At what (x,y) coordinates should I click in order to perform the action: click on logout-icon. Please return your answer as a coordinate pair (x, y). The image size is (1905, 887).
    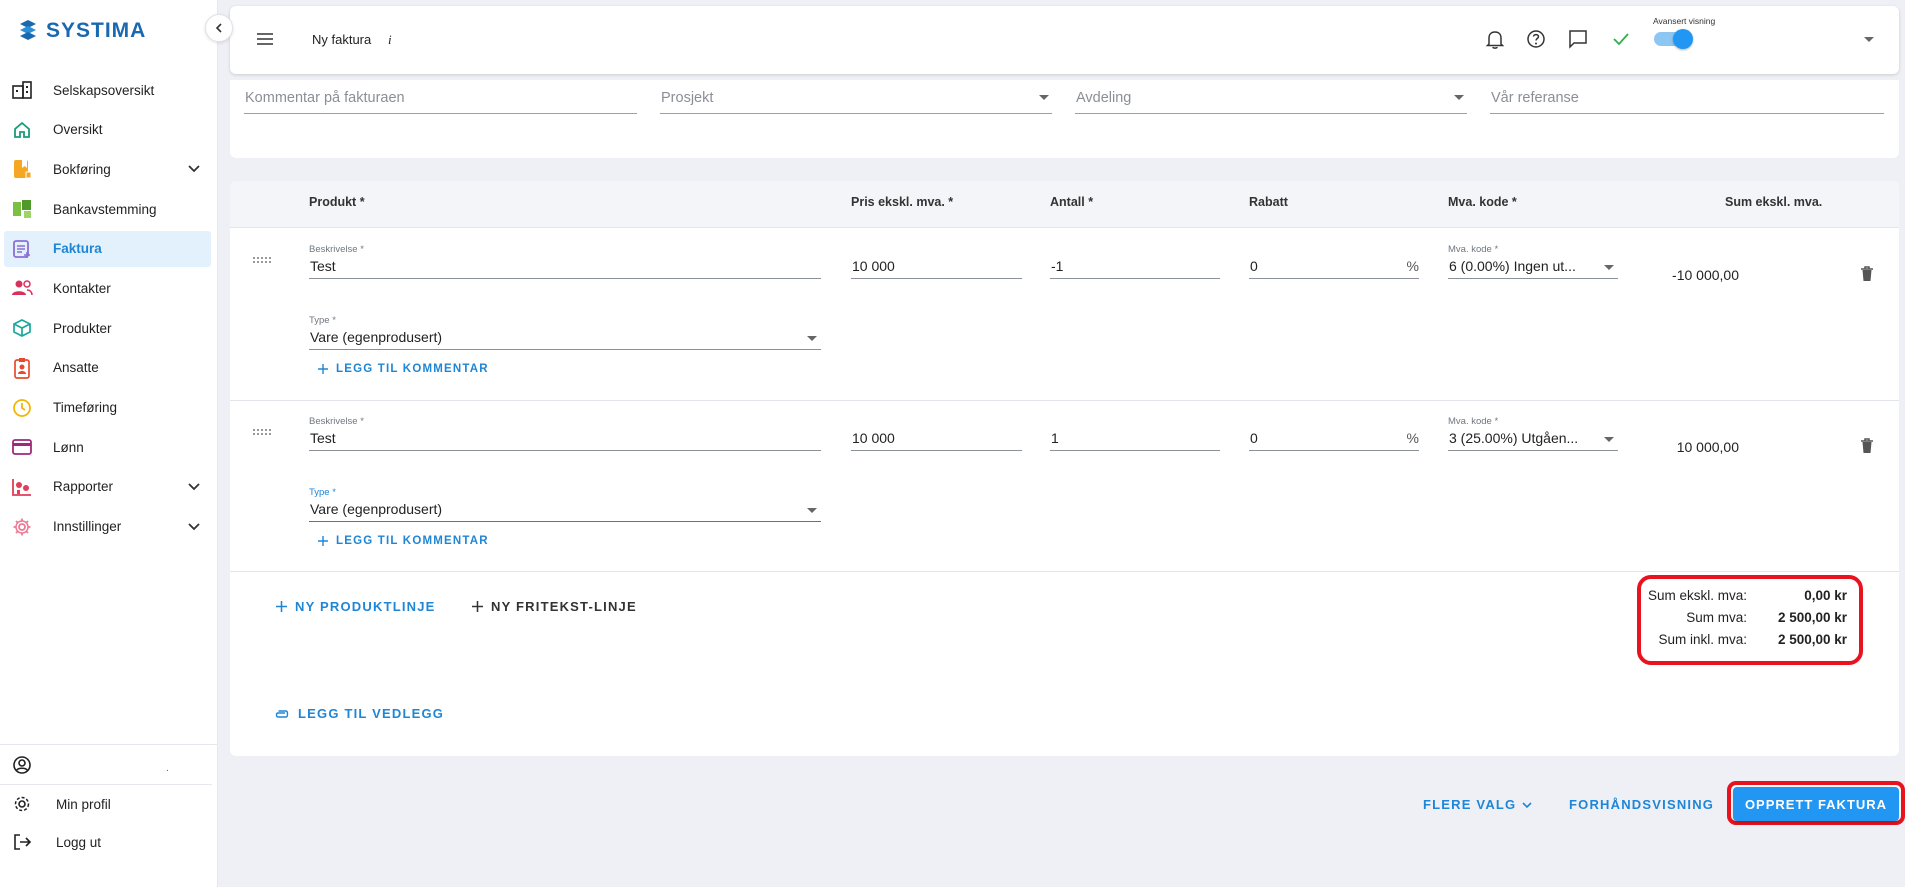
    Looking at the image, I should click on (23, 842).